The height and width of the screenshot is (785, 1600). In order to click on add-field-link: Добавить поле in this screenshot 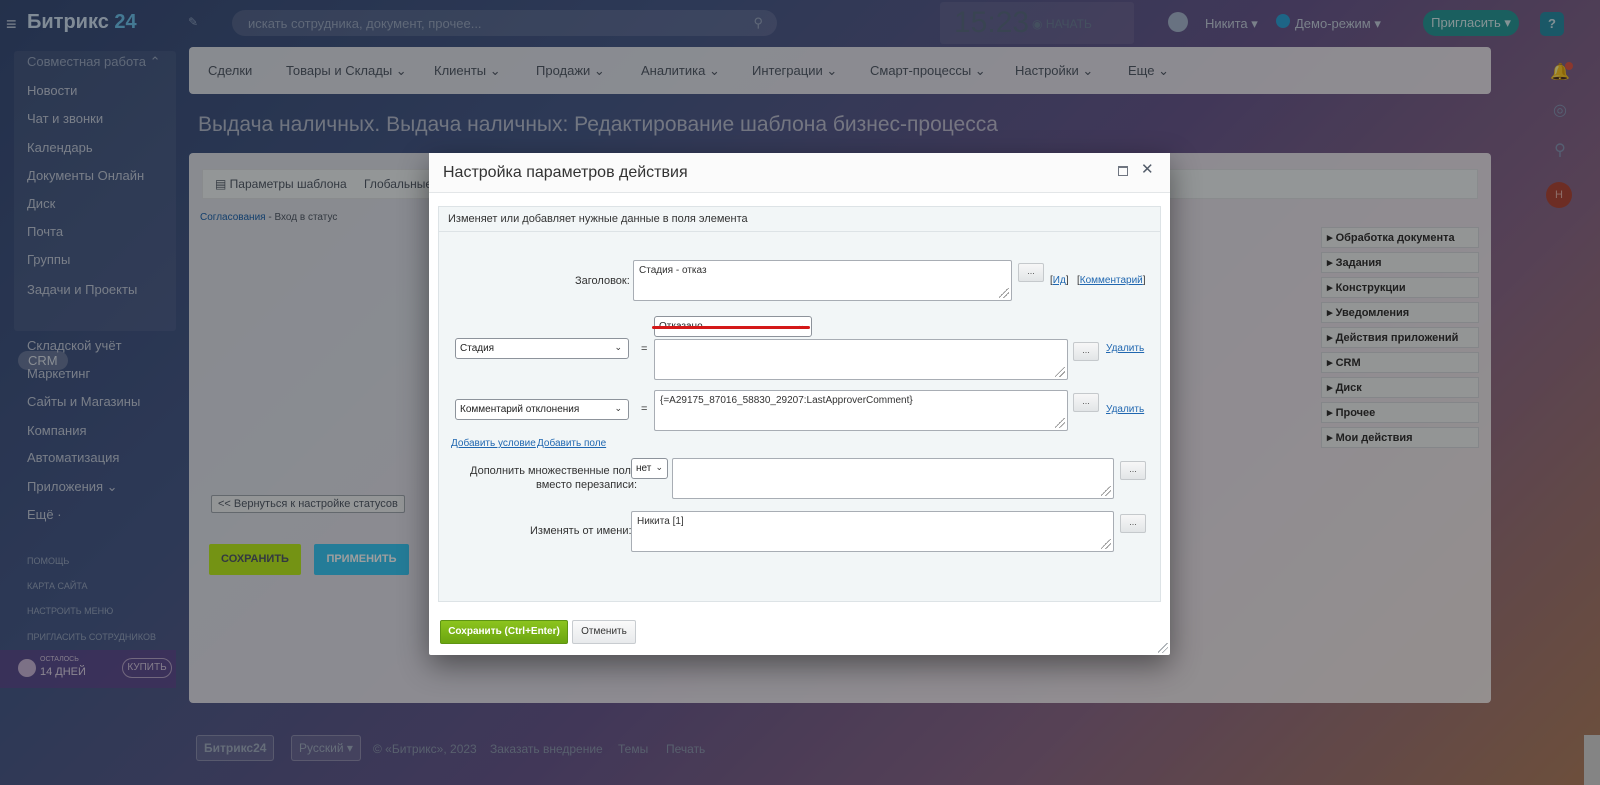, I will do `click(571, 443)`.